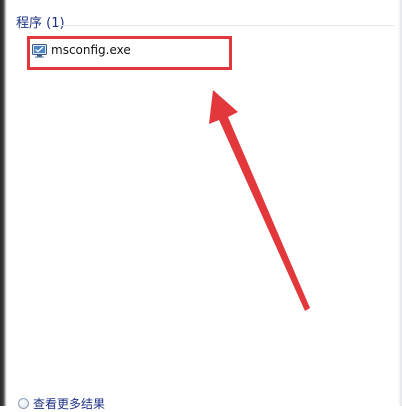 This screenshot has height=412, width=402. I want to click on window-edge-right, so click(400, 203).